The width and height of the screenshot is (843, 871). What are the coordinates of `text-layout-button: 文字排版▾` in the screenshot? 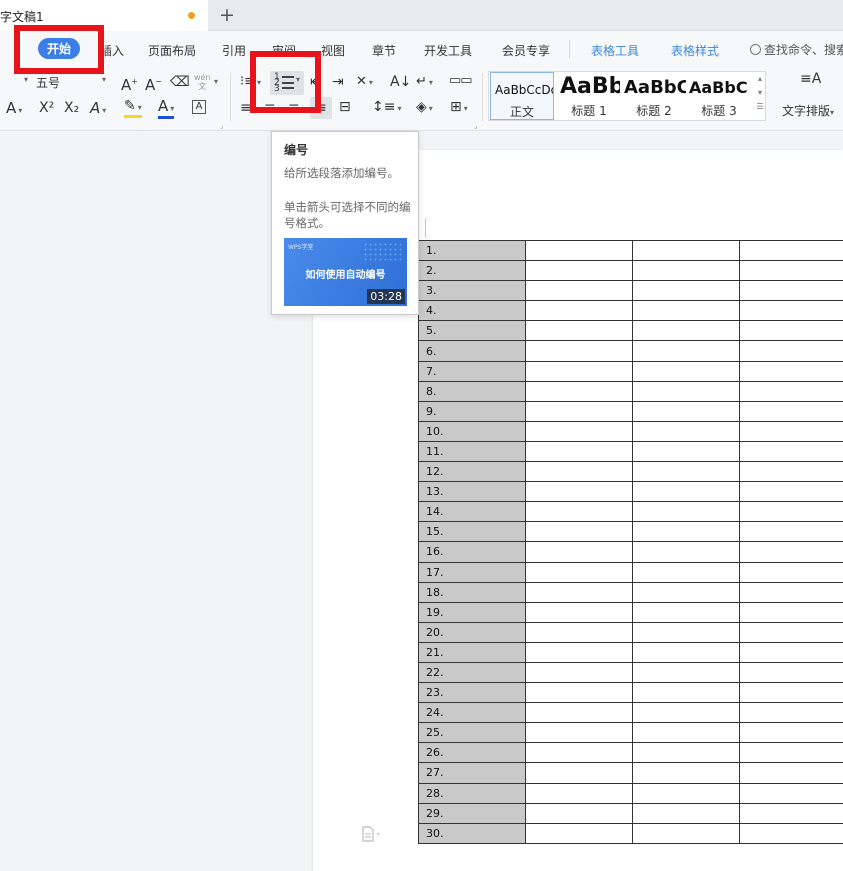 It's located at (808, 110).